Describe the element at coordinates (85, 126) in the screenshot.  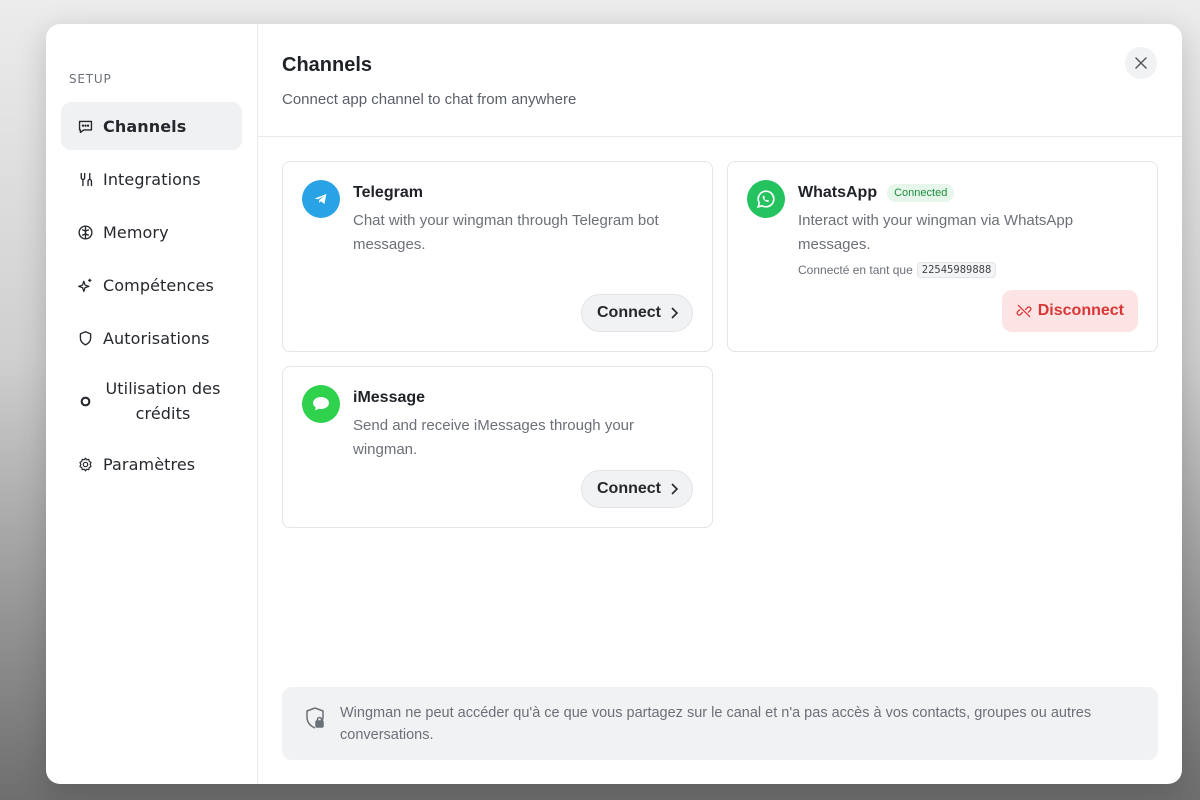
I see `chat-icon` at that location.